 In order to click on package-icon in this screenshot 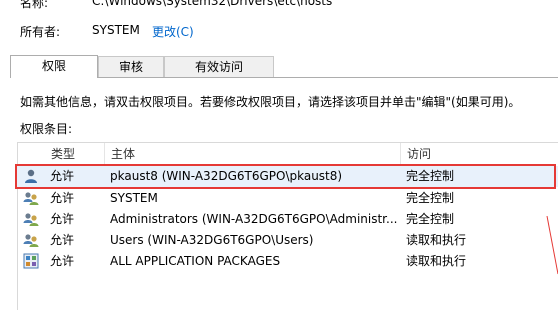, I will do `click(31, 261)`.